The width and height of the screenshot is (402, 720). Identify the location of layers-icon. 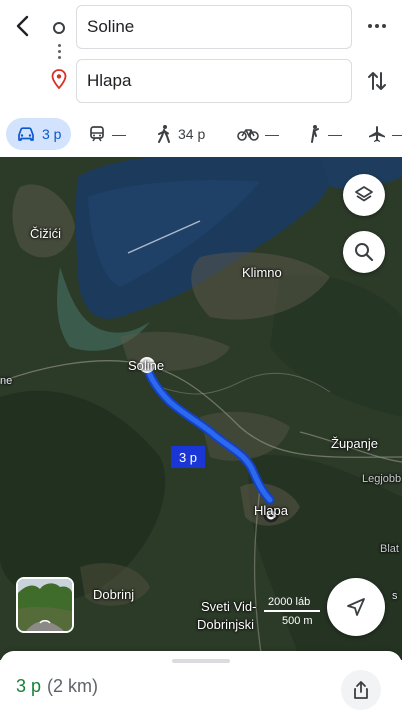
(364, 194).